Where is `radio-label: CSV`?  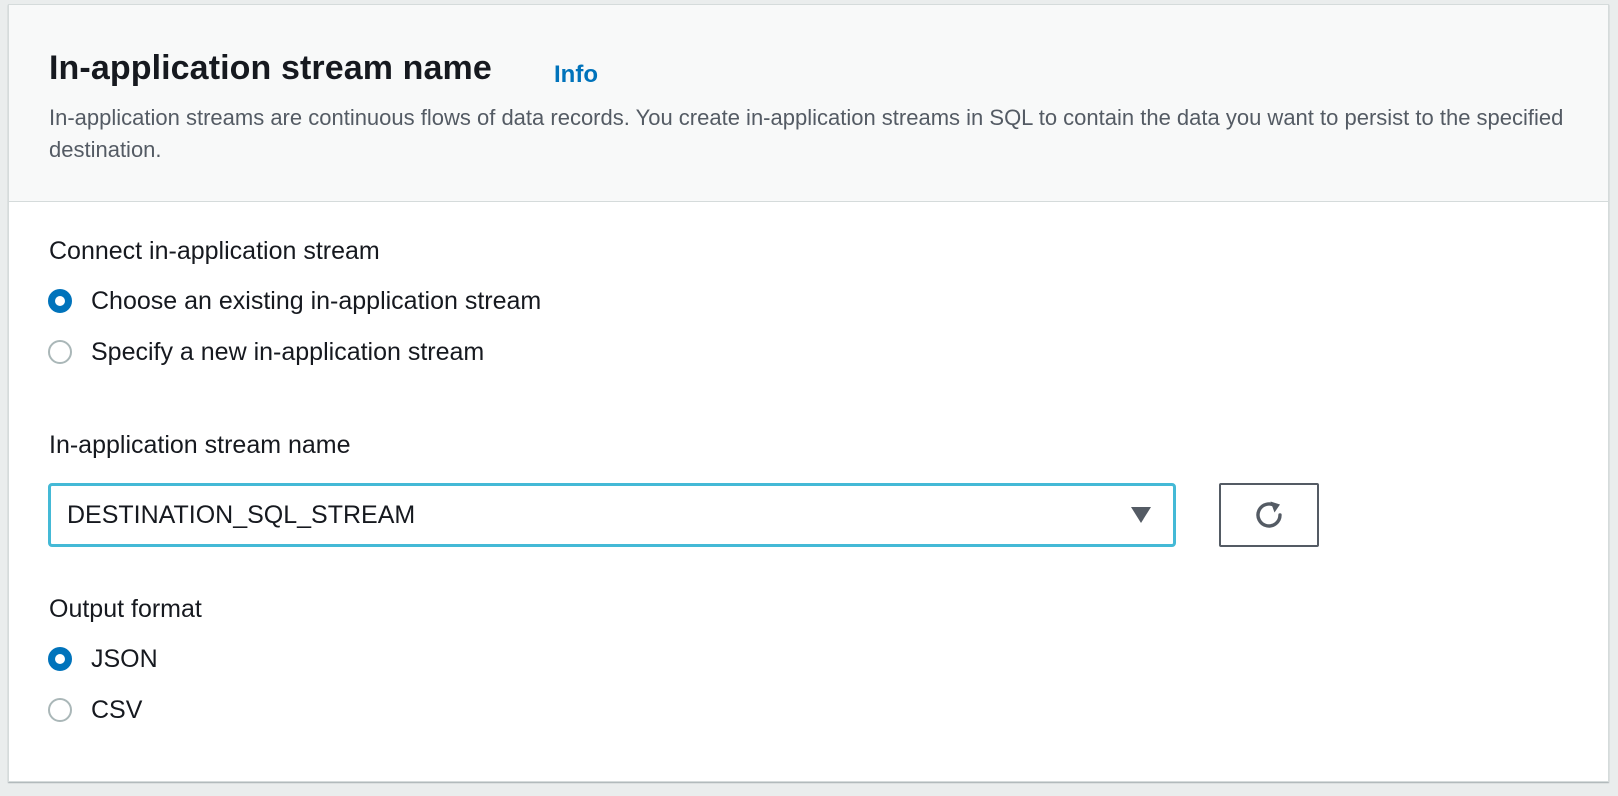
radio-label: CSV is located at coordinates (117, 709).